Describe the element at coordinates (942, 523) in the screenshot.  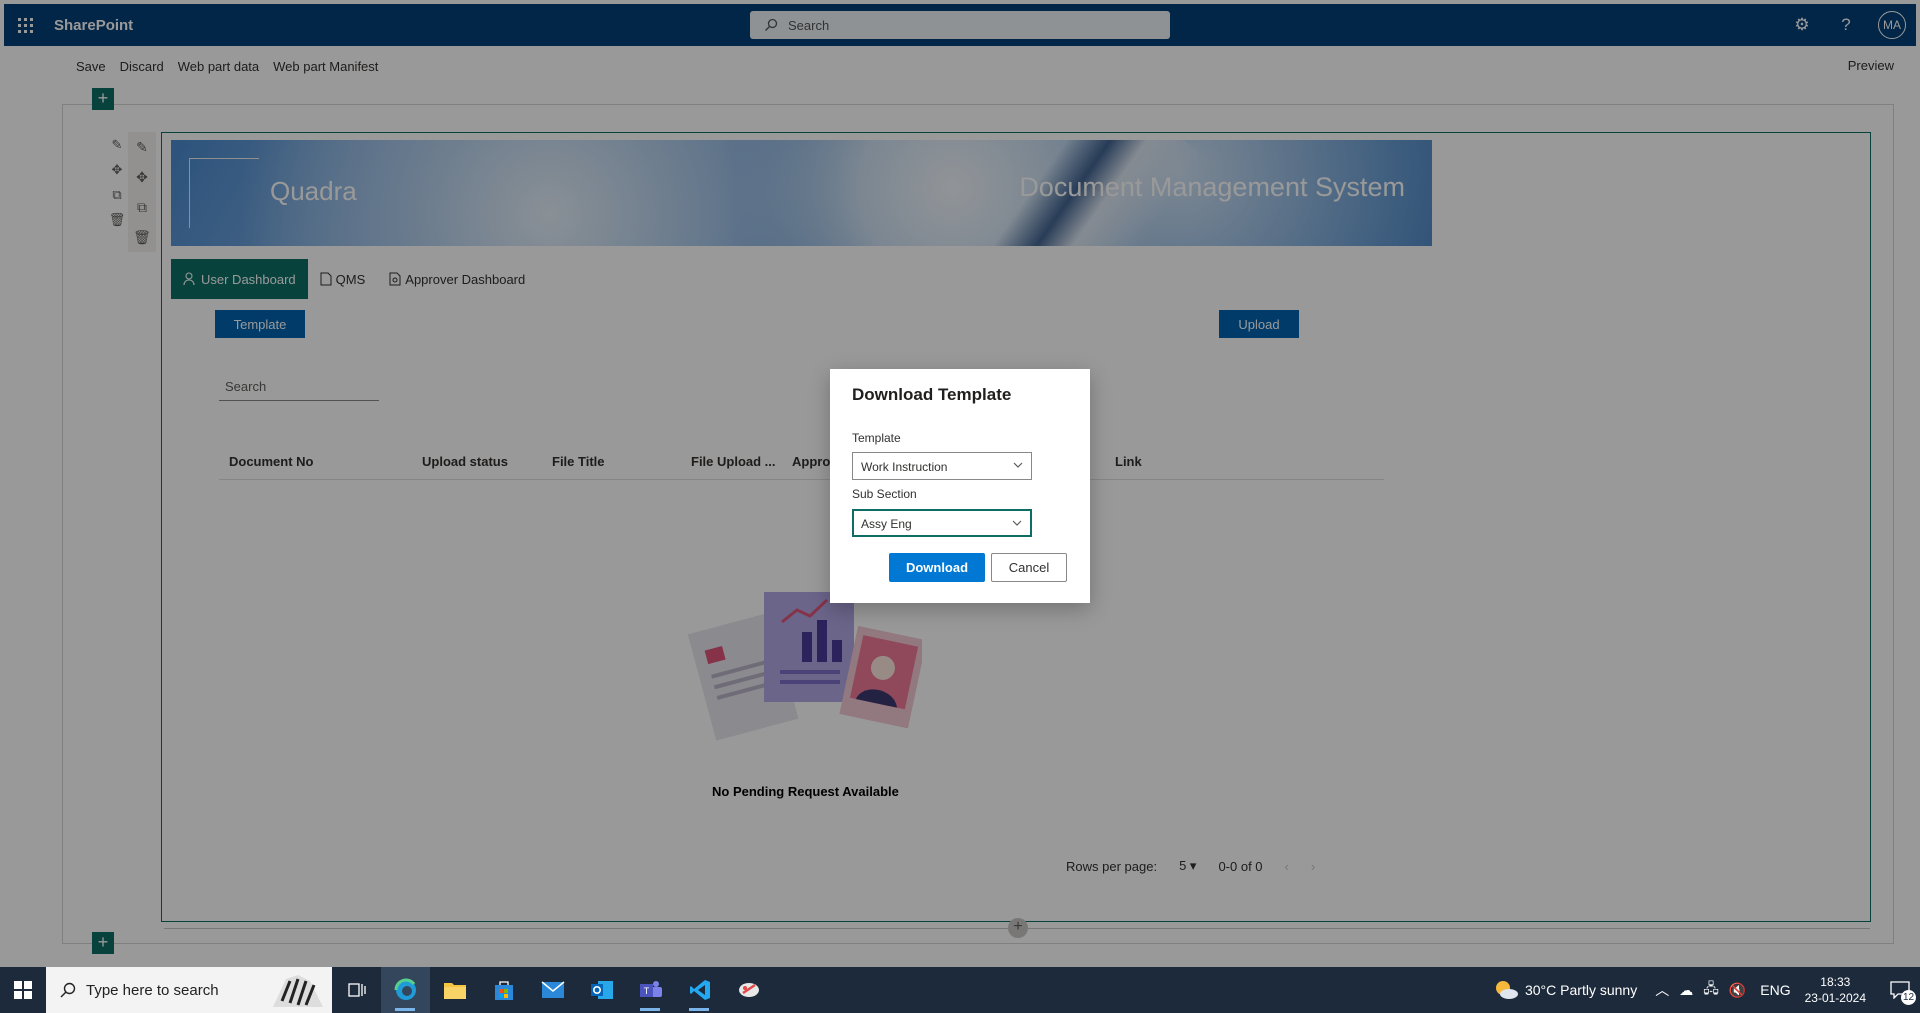
I see `subsection-dropdown: Assy Eng` at that location.